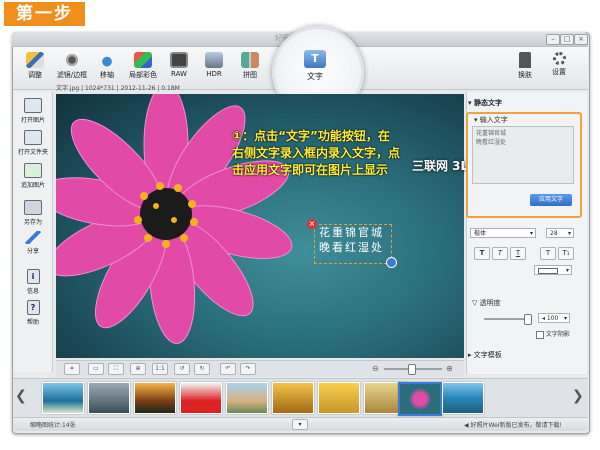 This screenshot has height=450, width=600. Describe the element at coordinates (44, 14) in the screenshot. I see `step-badge: 第一步` at that location.